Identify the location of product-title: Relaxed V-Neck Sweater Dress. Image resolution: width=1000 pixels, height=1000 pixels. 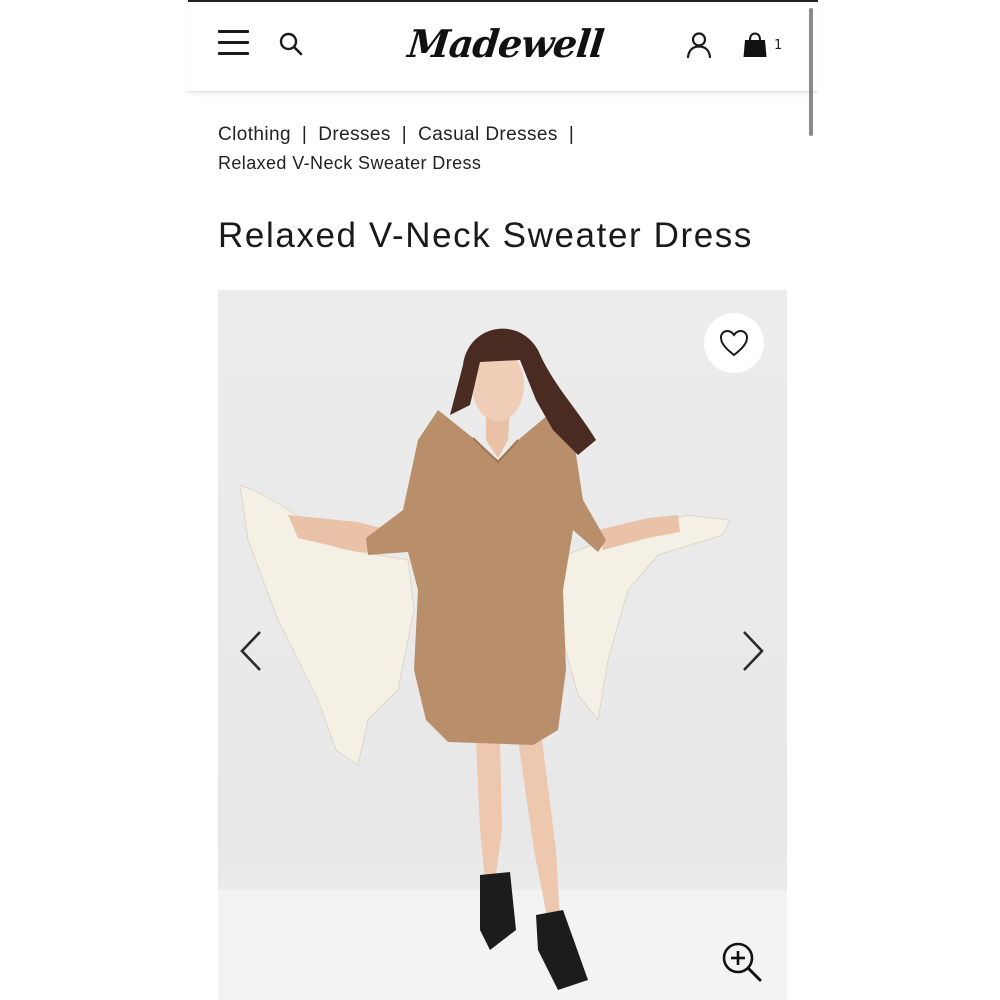
(485, 235).